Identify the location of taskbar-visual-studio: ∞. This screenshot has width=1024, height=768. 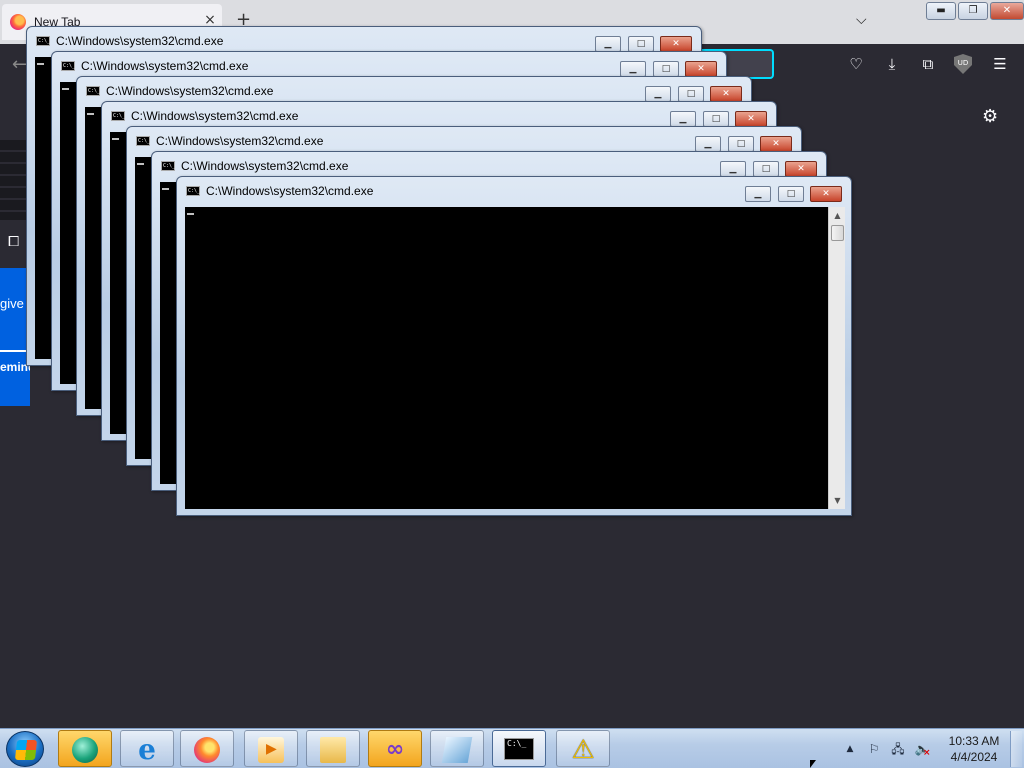
(395, 748).